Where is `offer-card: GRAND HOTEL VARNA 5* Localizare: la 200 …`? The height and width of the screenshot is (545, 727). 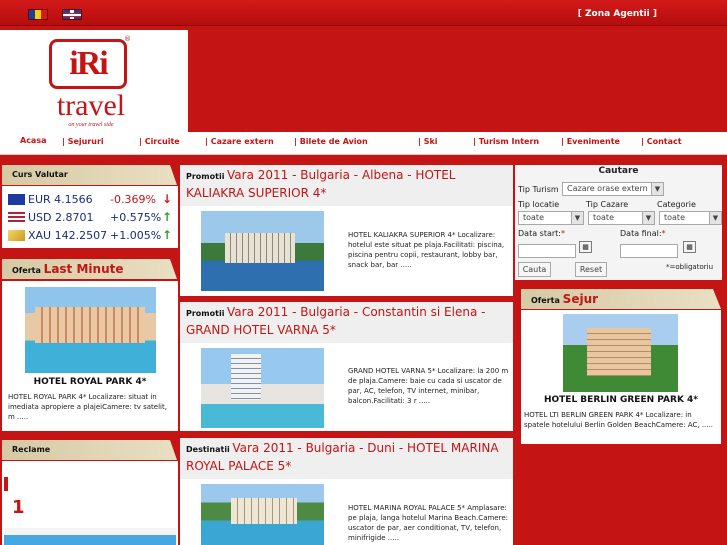 offer-card: GRAND HOTEL VARNA 5* Localizare: la 200 … is located at coordinates (346, 387).